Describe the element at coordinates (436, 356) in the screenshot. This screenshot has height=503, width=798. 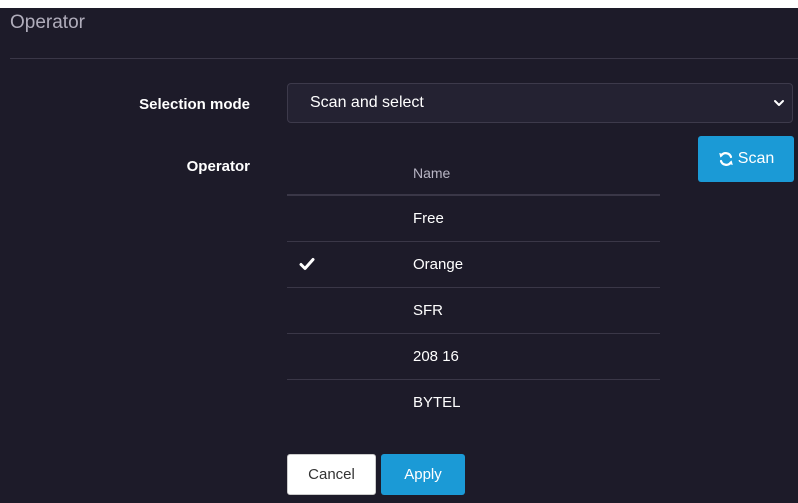
I see `operator-name: 208 16` at that location.